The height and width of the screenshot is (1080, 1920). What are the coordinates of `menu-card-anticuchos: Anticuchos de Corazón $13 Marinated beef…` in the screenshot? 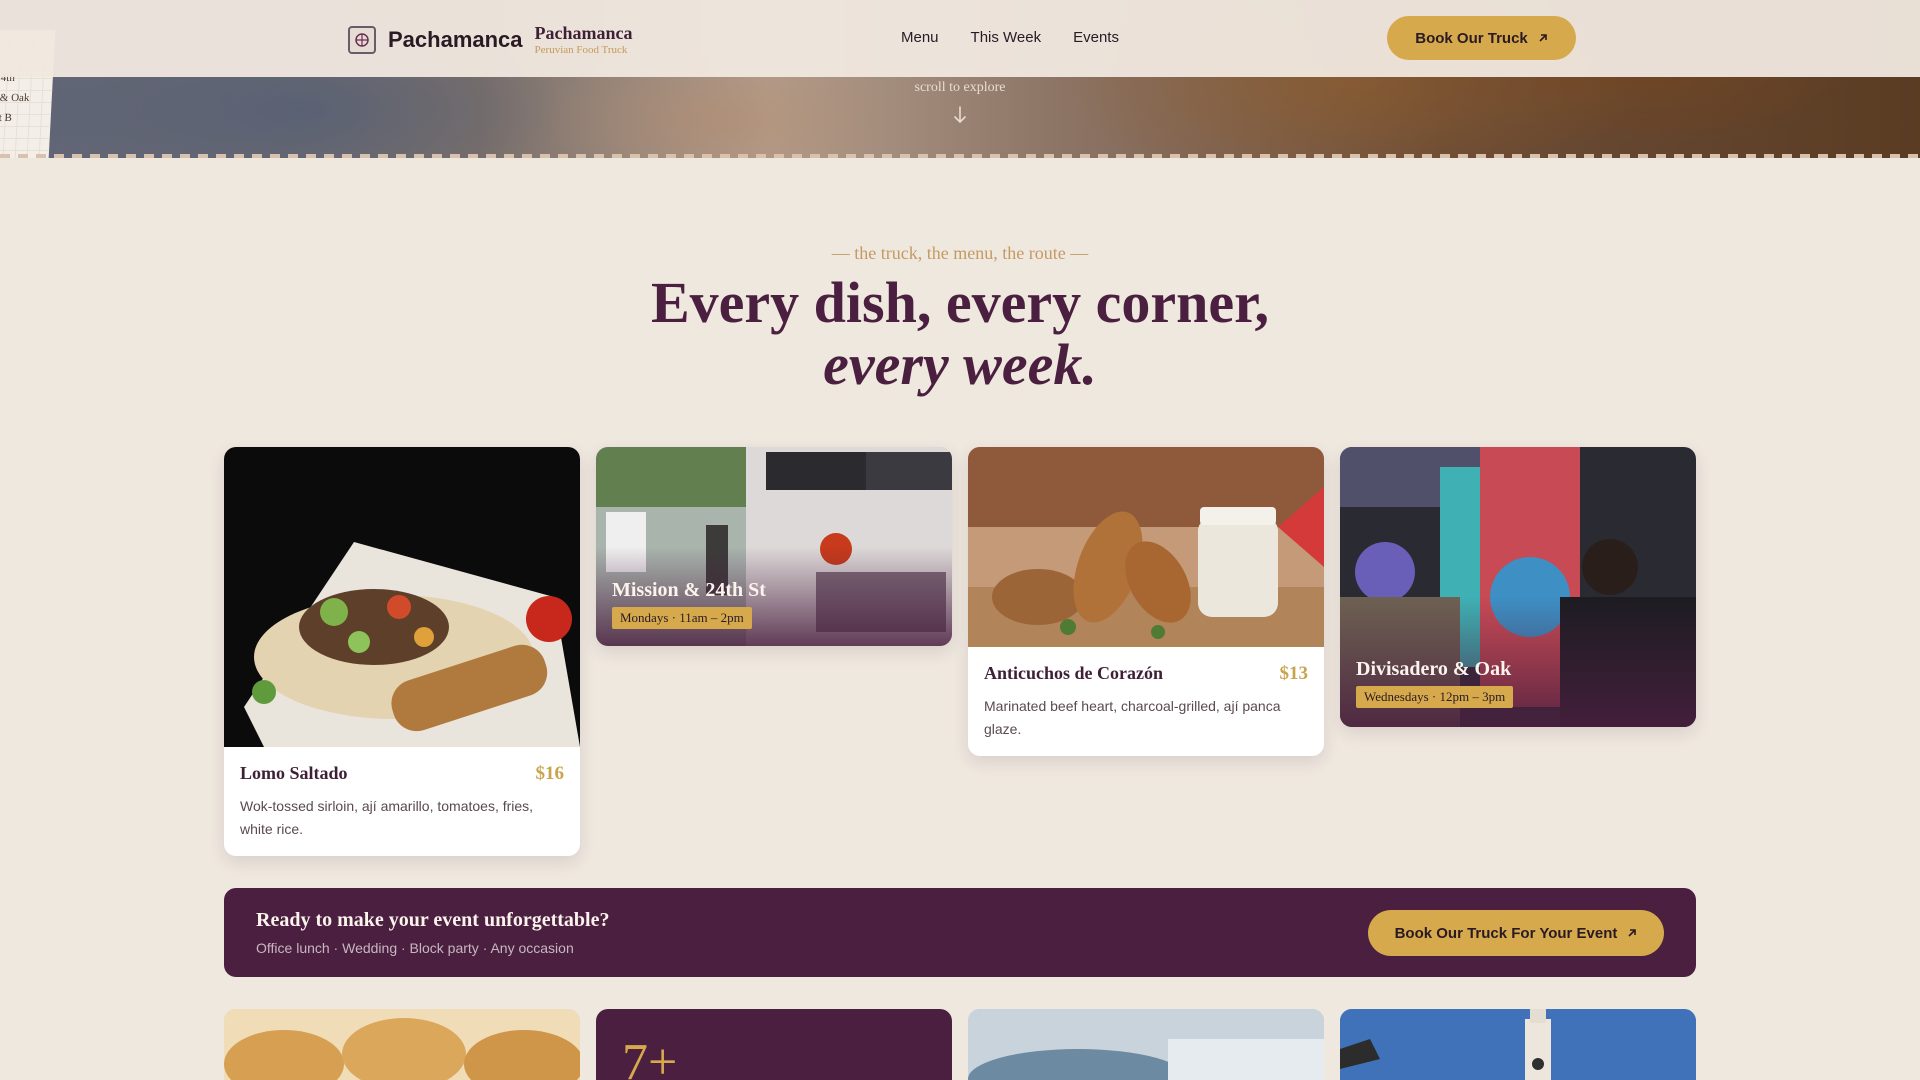 It's located at (1146, 601).